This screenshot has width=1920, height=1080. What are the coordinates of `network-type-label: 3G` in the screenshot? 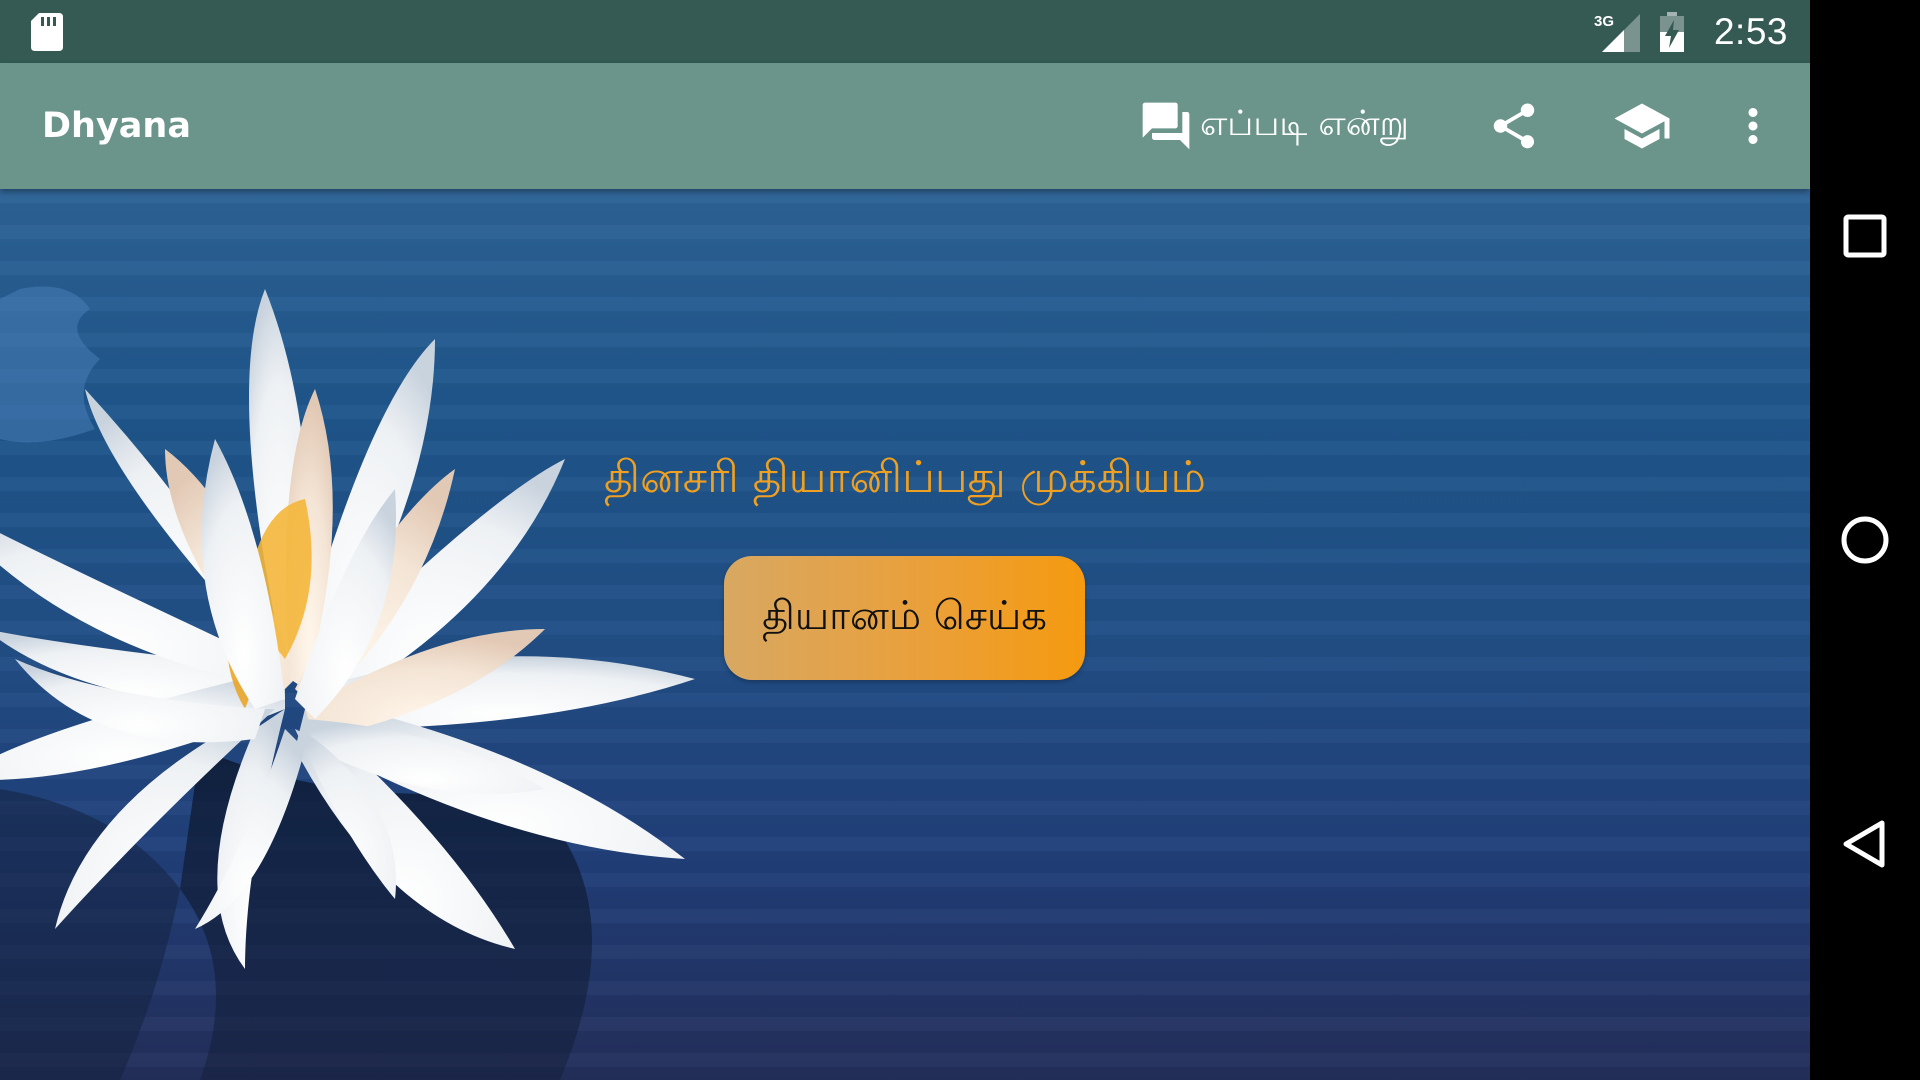 It's located at (1604, 21).